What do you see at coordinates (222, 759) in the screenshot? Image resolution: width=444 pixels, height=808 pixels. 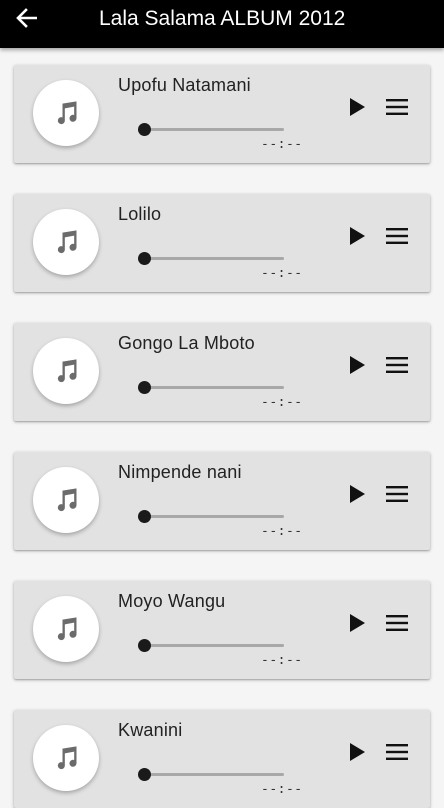 I see `song-card: Kwanini --:--` at bounding box center [222, 759].